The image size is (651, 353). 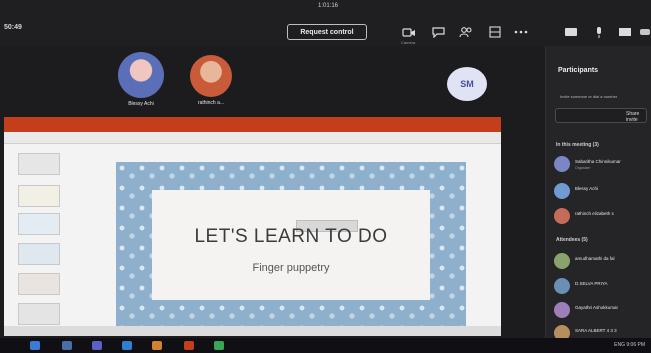 What do you see at coordinates (591, 283) in the screenshot?
I see `participant-name: D.SELVA PRIYA` at bounding box center [591, 283].